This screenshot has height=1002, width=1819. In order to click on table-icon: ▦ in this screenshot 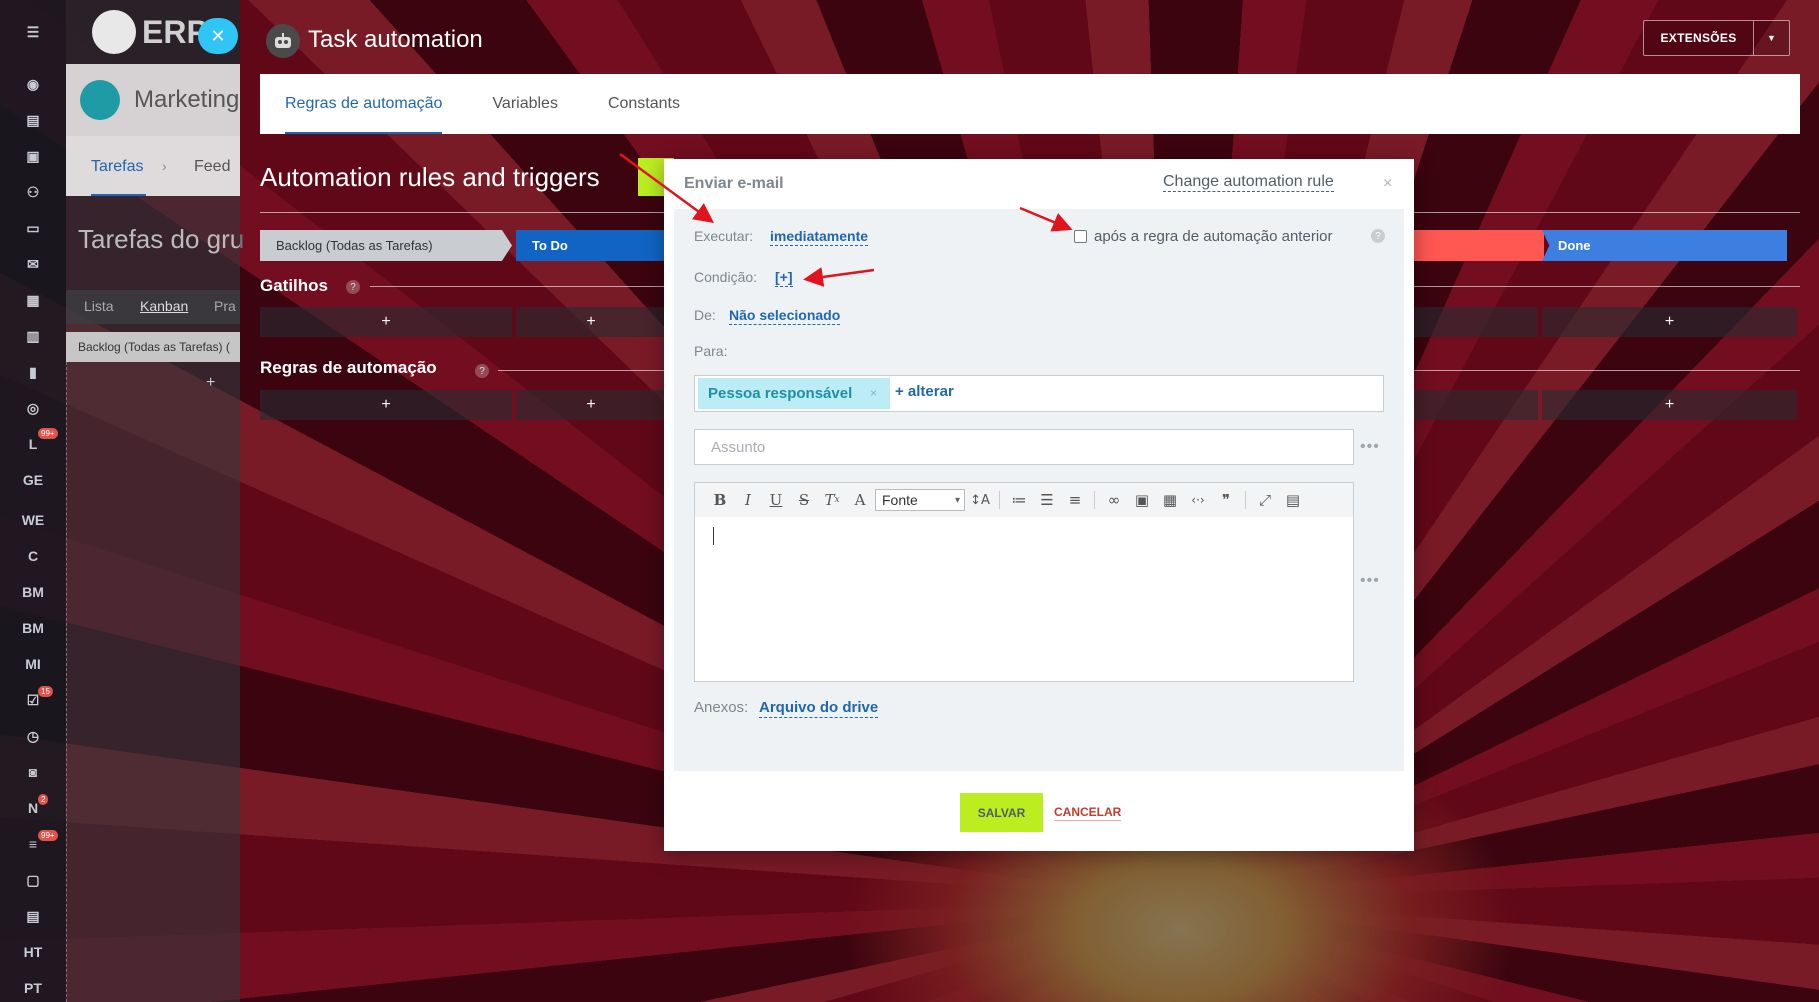, I will do `click(1170, 500)`.